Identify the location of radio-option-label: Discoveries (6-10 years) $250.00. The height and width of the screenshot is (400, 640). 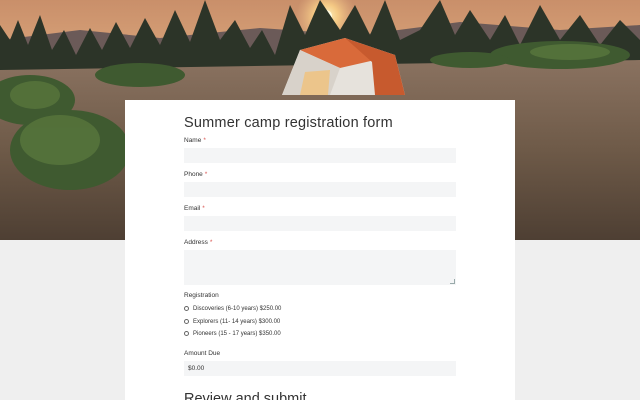
(237, 308).